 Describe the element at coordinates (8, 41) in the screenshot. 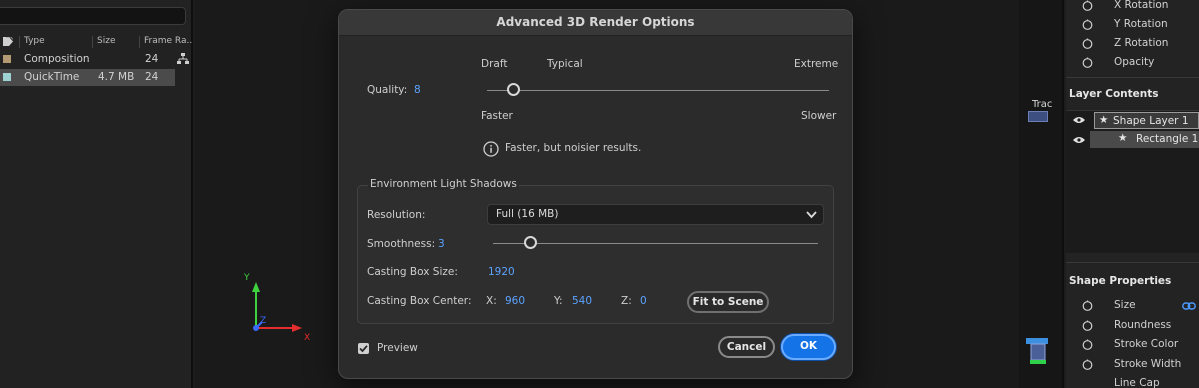

I see `label-tag-icon` at that location.